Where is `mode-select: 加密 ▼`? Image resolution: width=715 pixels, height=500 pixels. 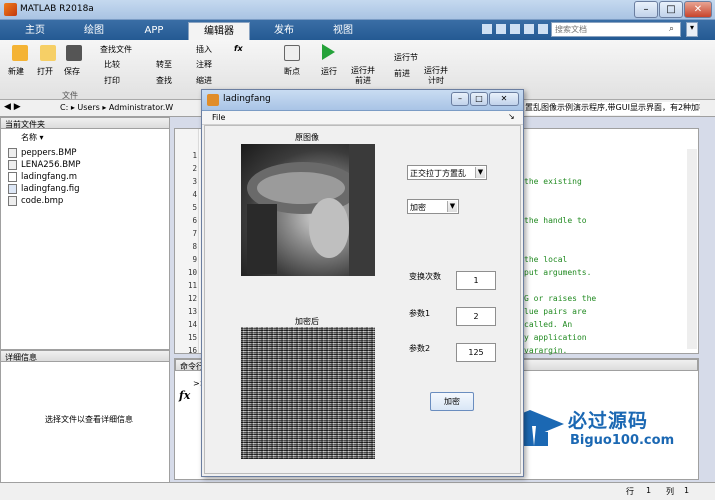
mode-select: 加密 ▼ is located at coordinates (433, 206).